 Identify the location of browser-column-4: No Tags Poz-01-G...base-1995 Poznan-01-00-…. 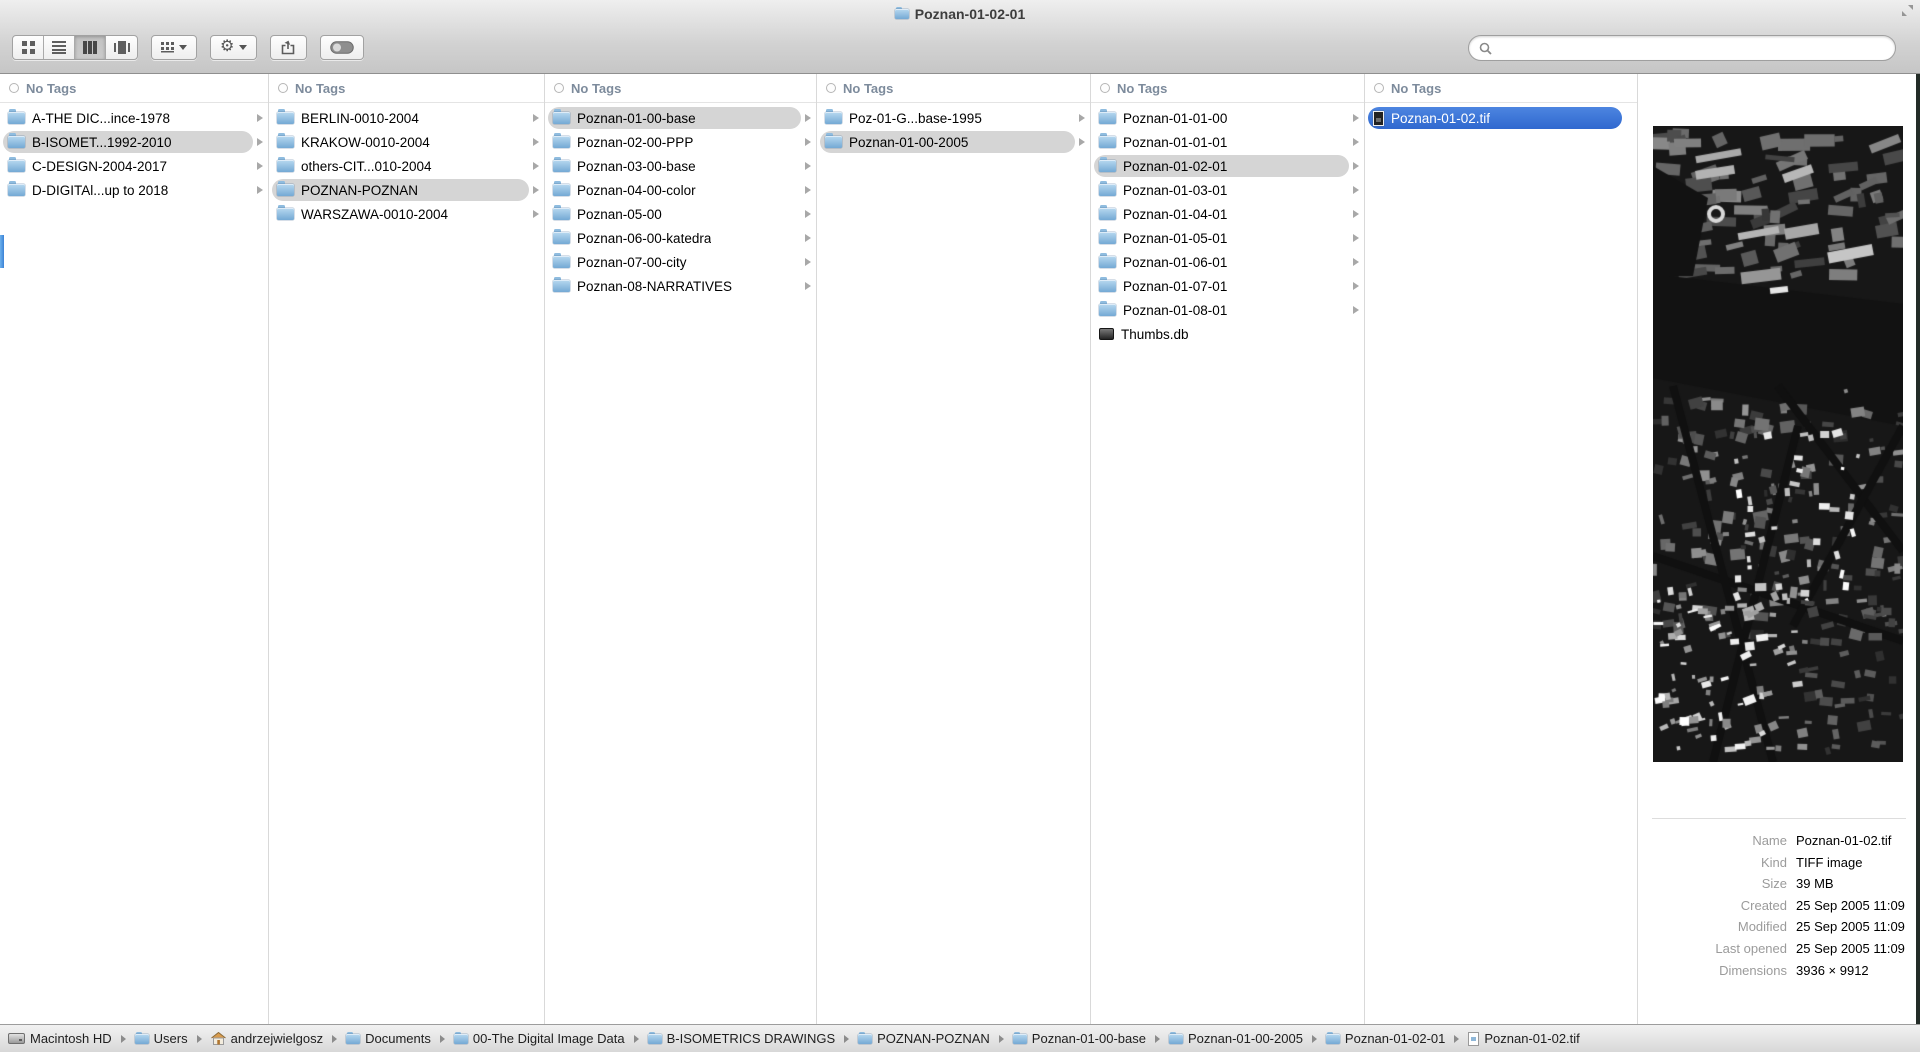
(954, 549).